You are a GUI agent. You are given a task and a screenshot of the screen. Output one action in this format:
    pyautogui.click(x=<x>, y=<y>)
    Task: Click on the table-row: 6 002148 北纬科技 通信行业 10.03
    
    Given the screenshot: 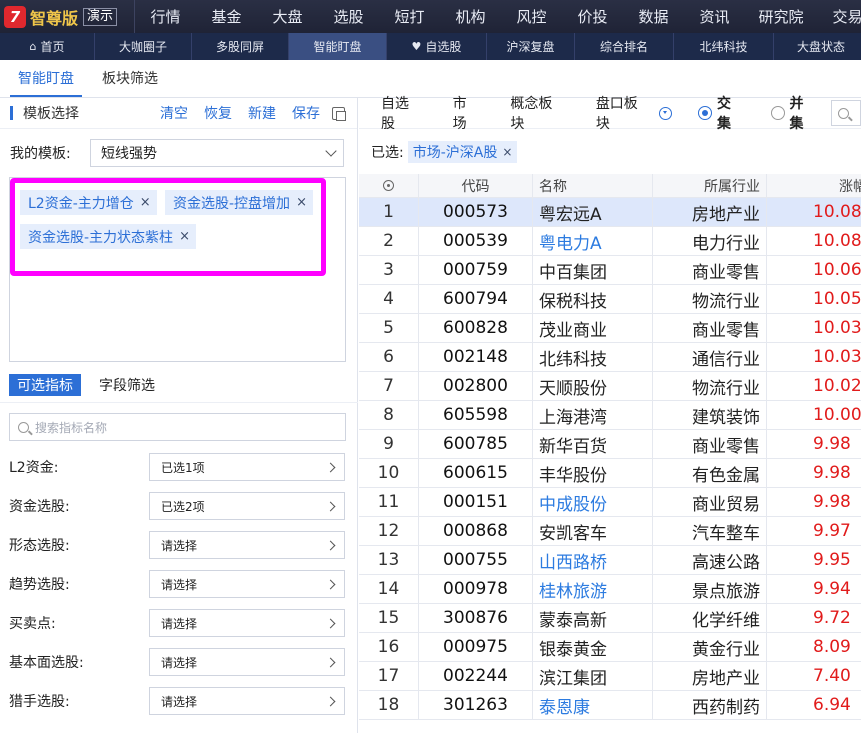 What is the action you would take?
    pyautogui.click(x=610, y=357)
    